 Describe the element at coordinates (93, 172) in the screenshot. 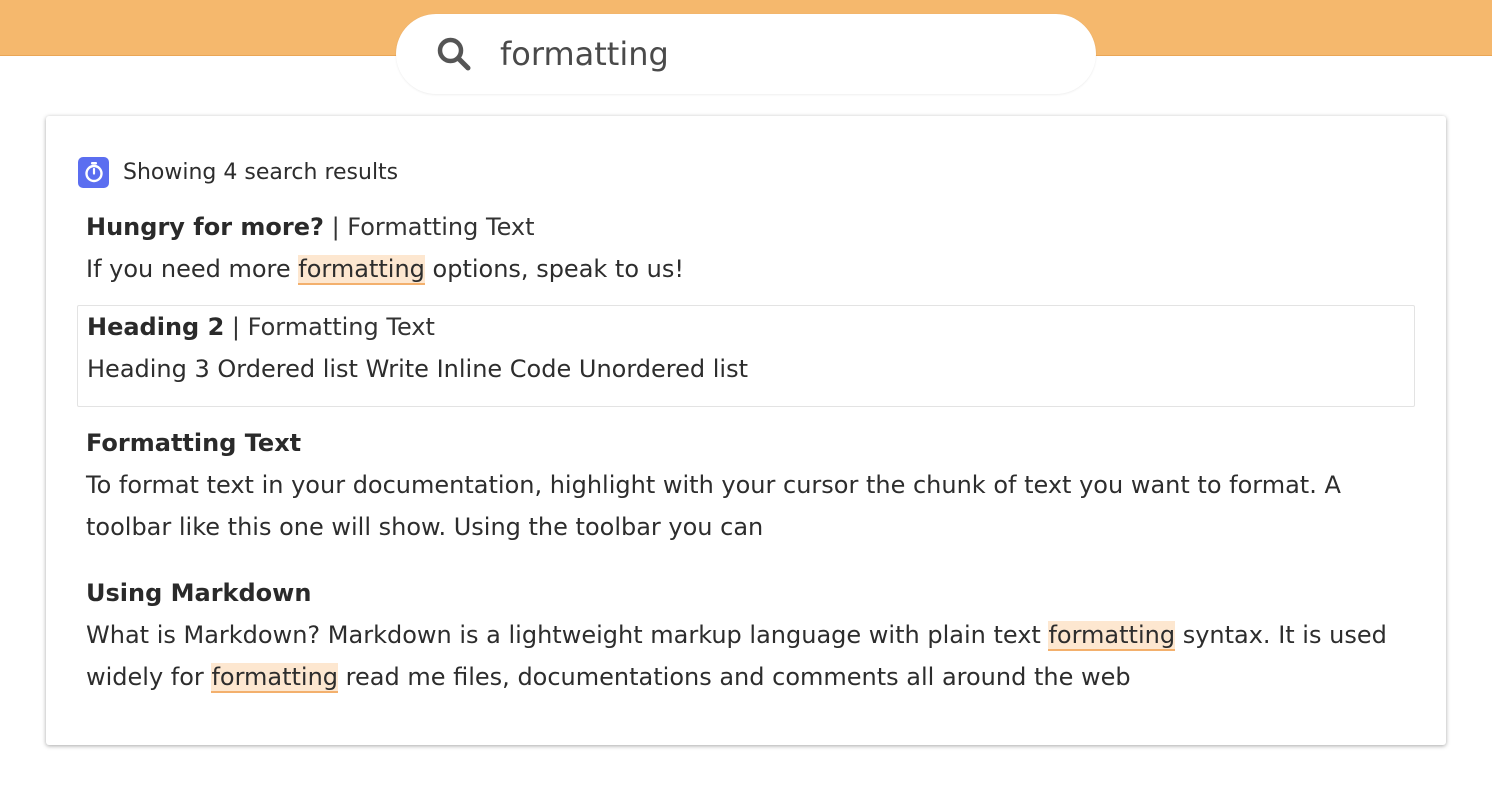

I see `stopwatch-icon` at that location.